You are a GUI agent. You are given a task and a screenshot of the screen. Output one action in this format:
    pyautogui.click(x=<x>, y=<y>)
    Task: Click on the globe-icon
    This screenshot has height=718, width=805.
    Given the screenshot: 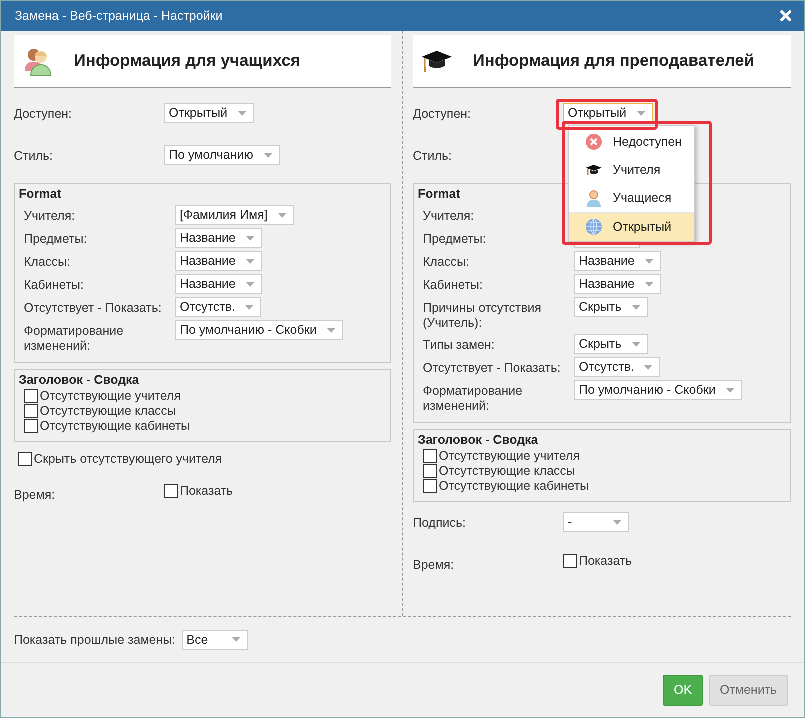 What is the action you would take?
    pyautogui.click(x=594, y=227)
    